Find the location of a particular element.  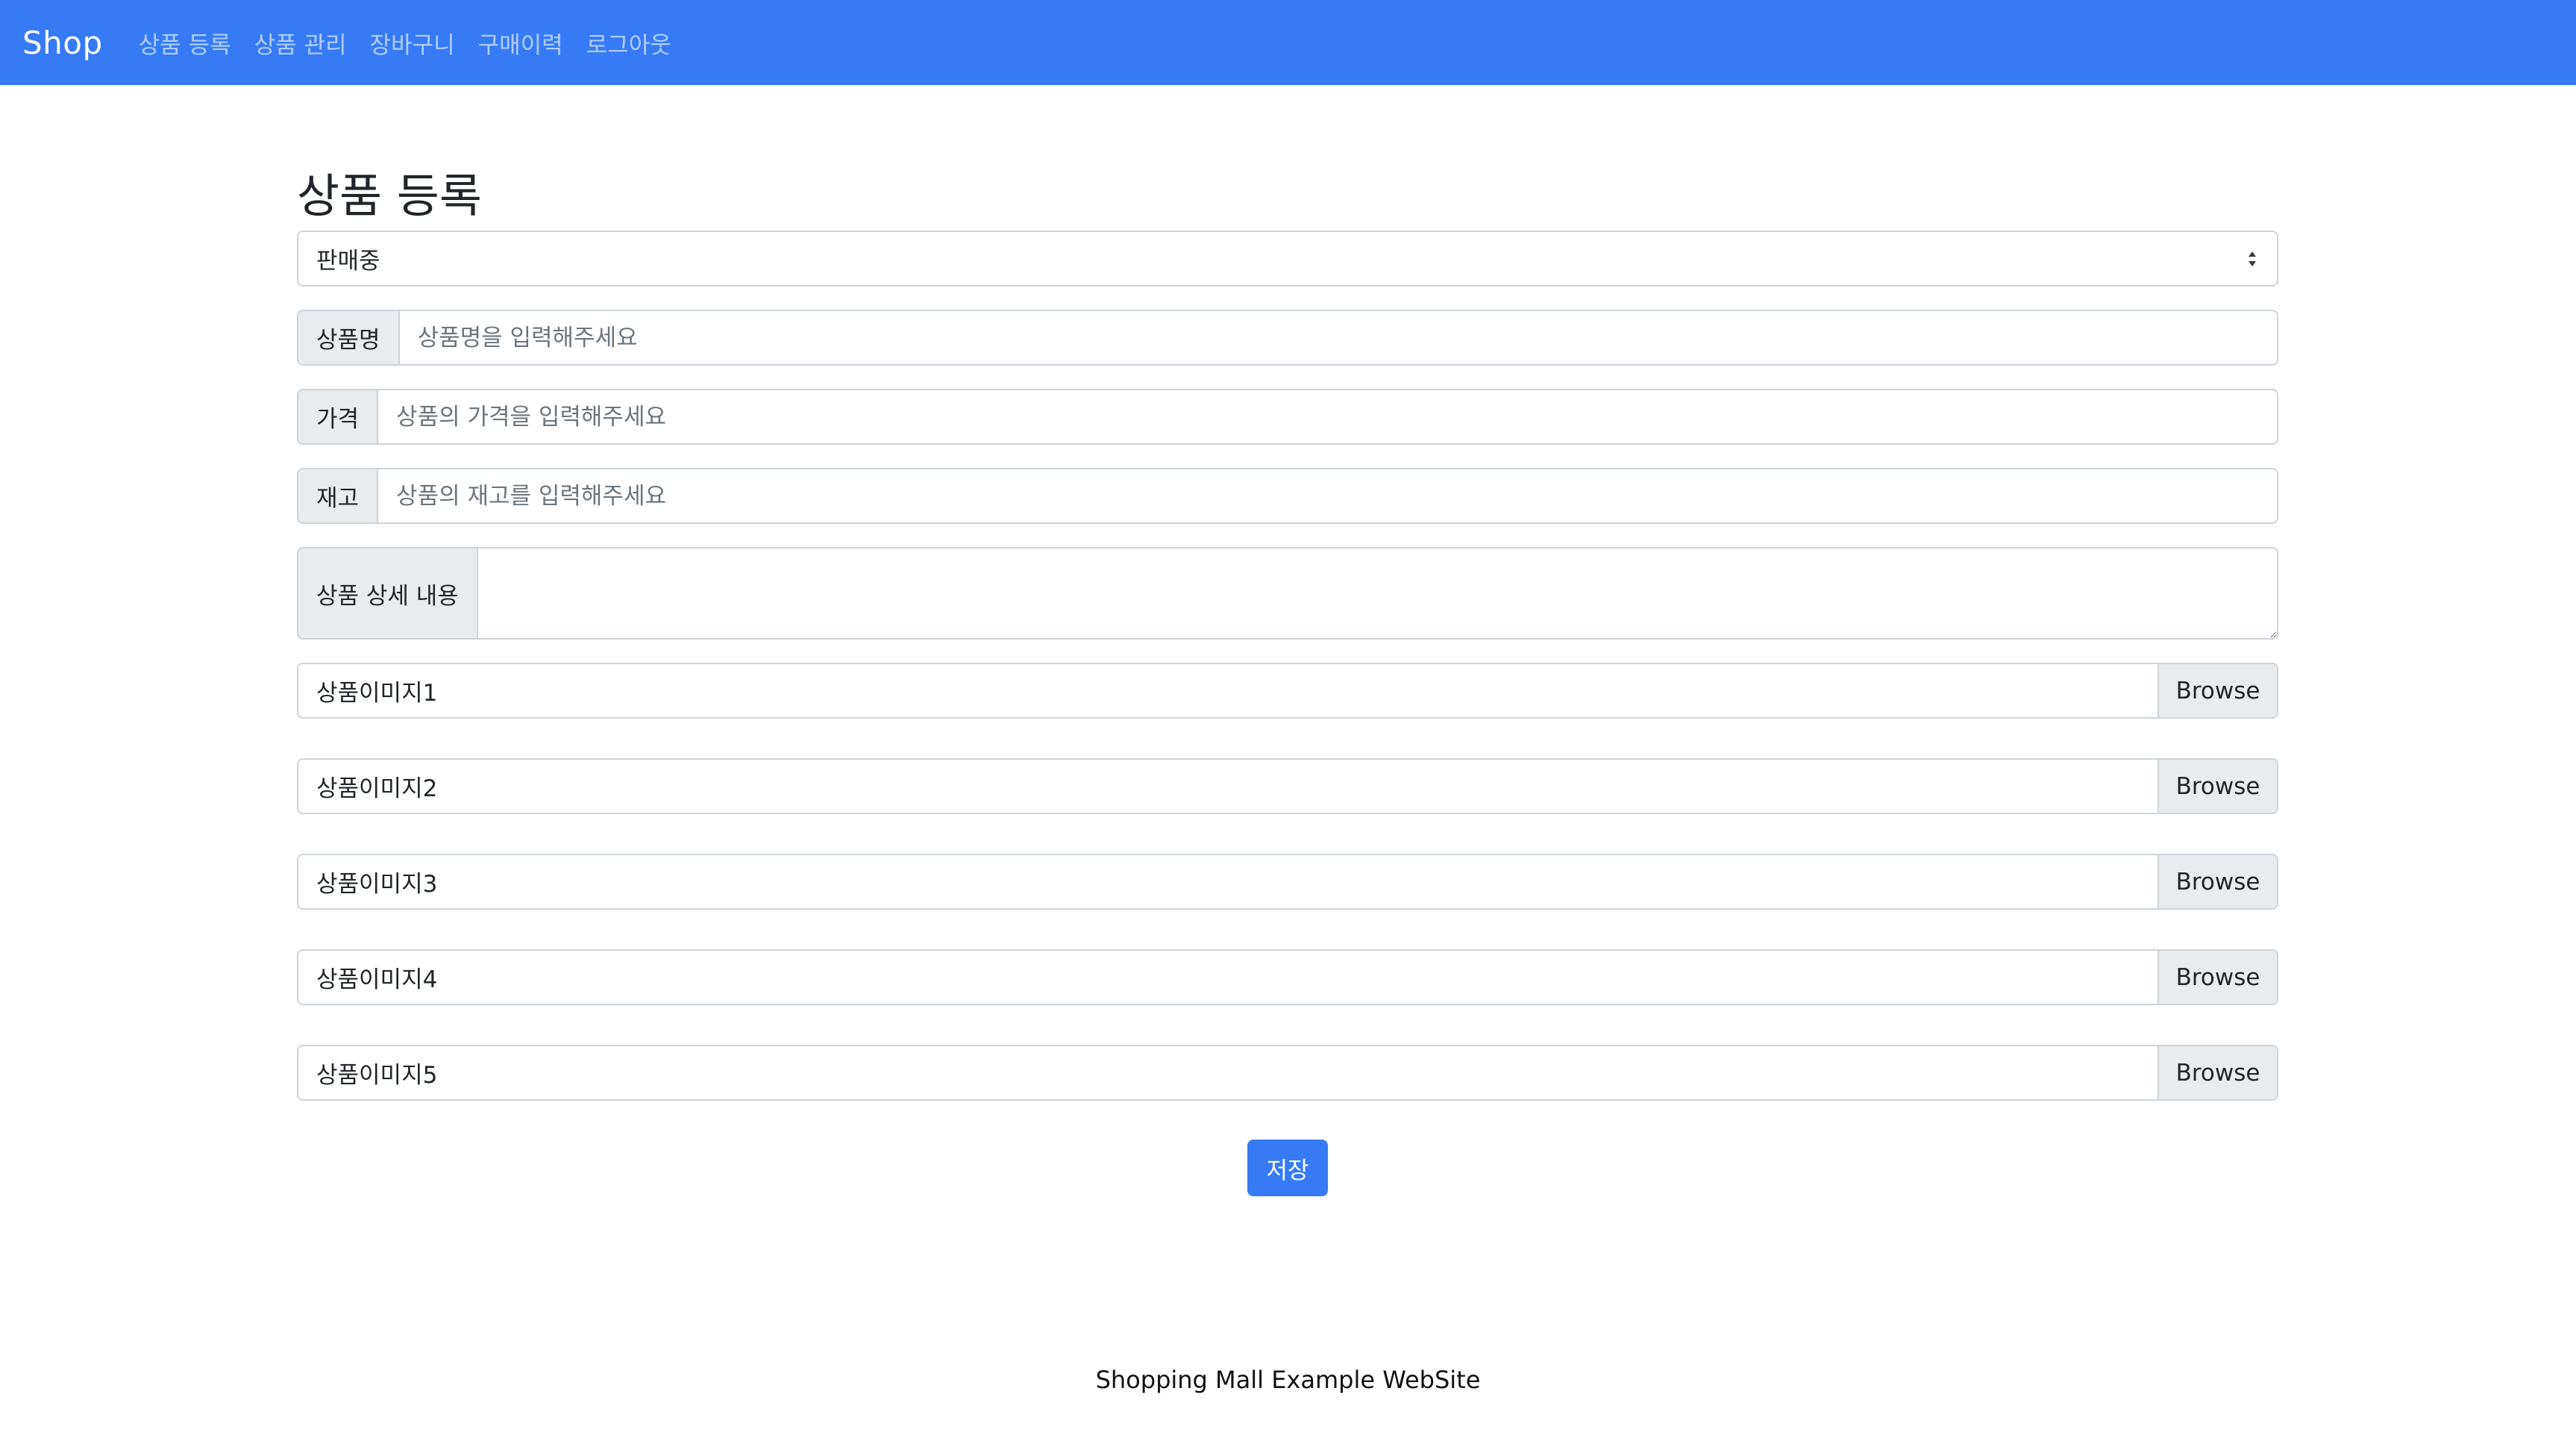

nav-link-product-manage: 상품 관리 is located at coordinates (300, 43).